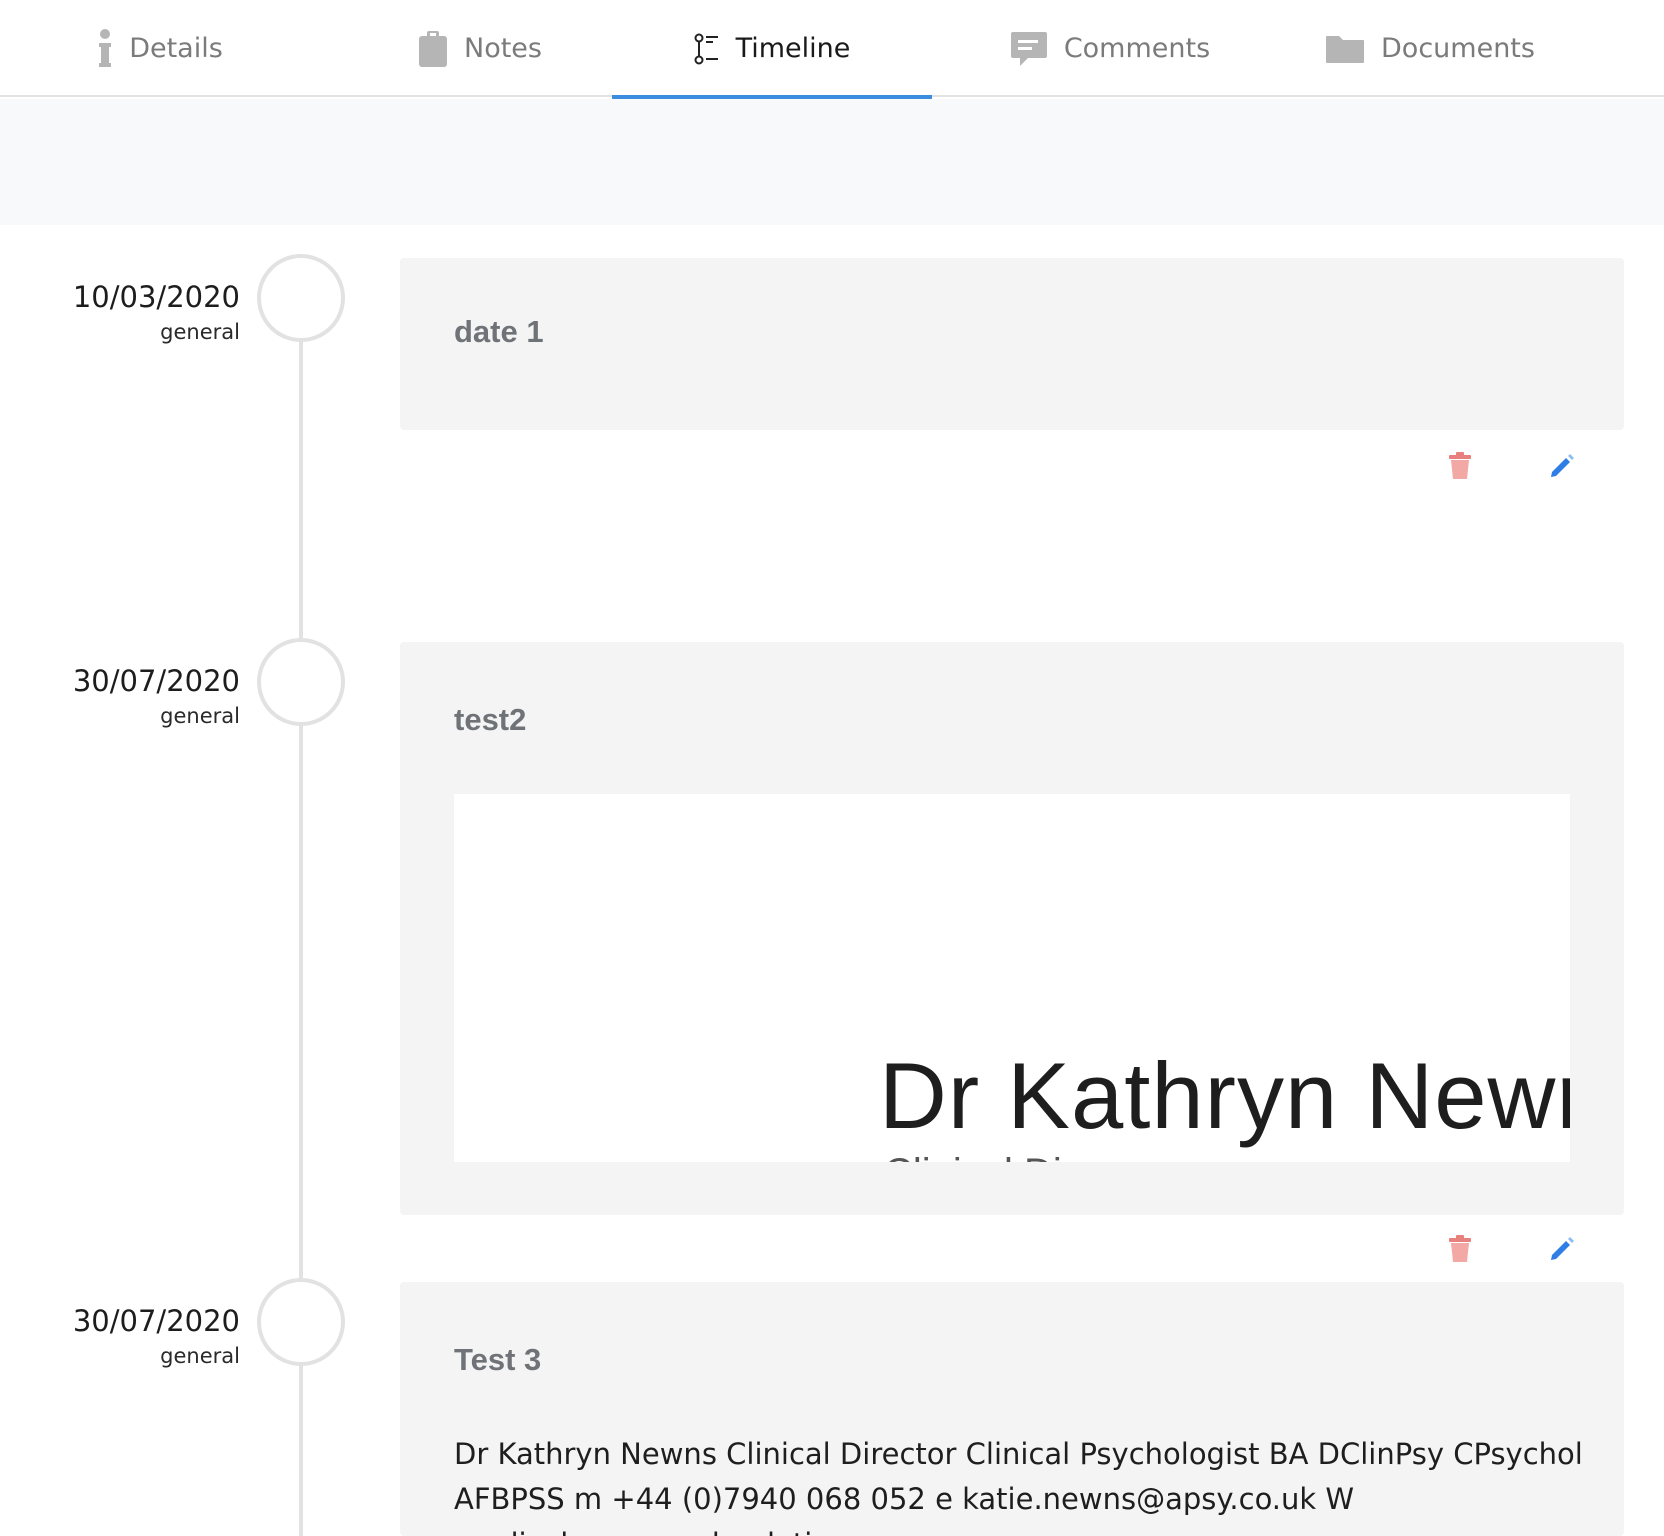  Describe the element at coordinates (1029, 49) in the screenshot. I see `comment-icon` at that location.